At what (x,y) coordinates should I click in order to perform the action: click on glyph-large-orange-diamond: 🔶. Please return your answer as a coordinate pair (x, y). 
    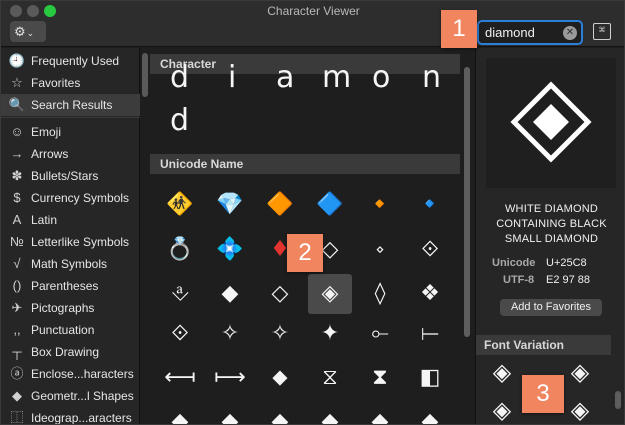
    Looking at the image, I should click on (280, 205).